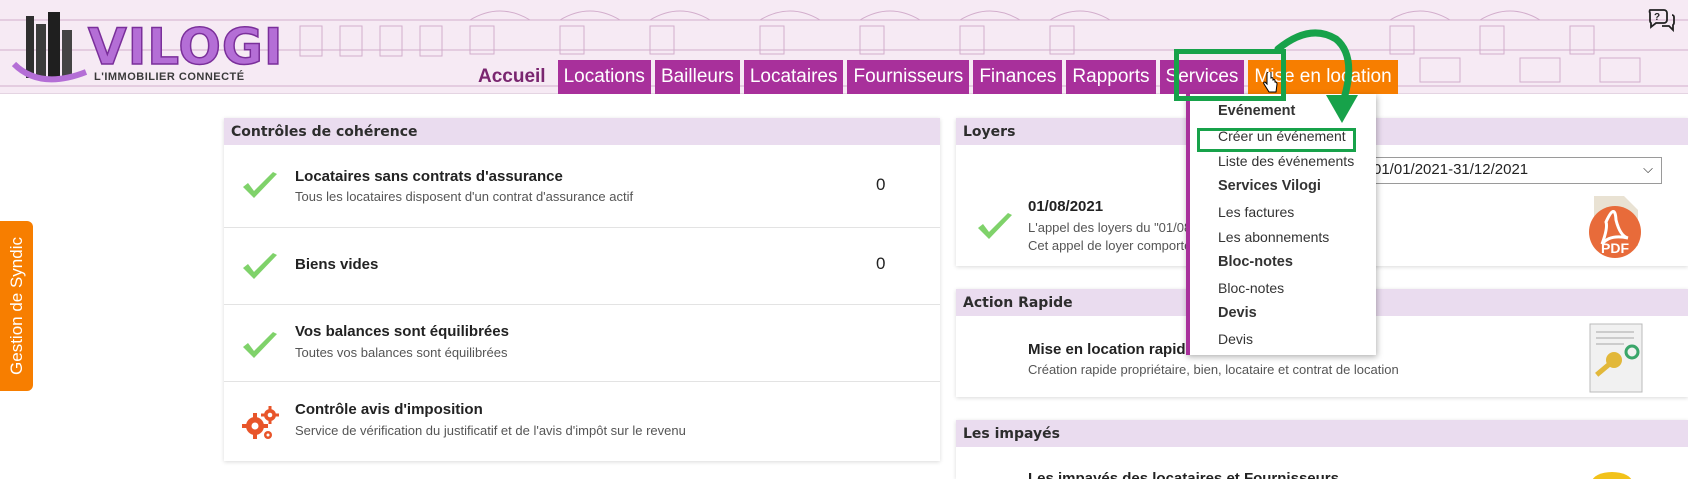 The width and height of the screenshot is (1688, 479). What do you see at coordinates (513, 77) in the screenshot?
I see `tab-accueil: Accueil` at bounding box center [513, 77].